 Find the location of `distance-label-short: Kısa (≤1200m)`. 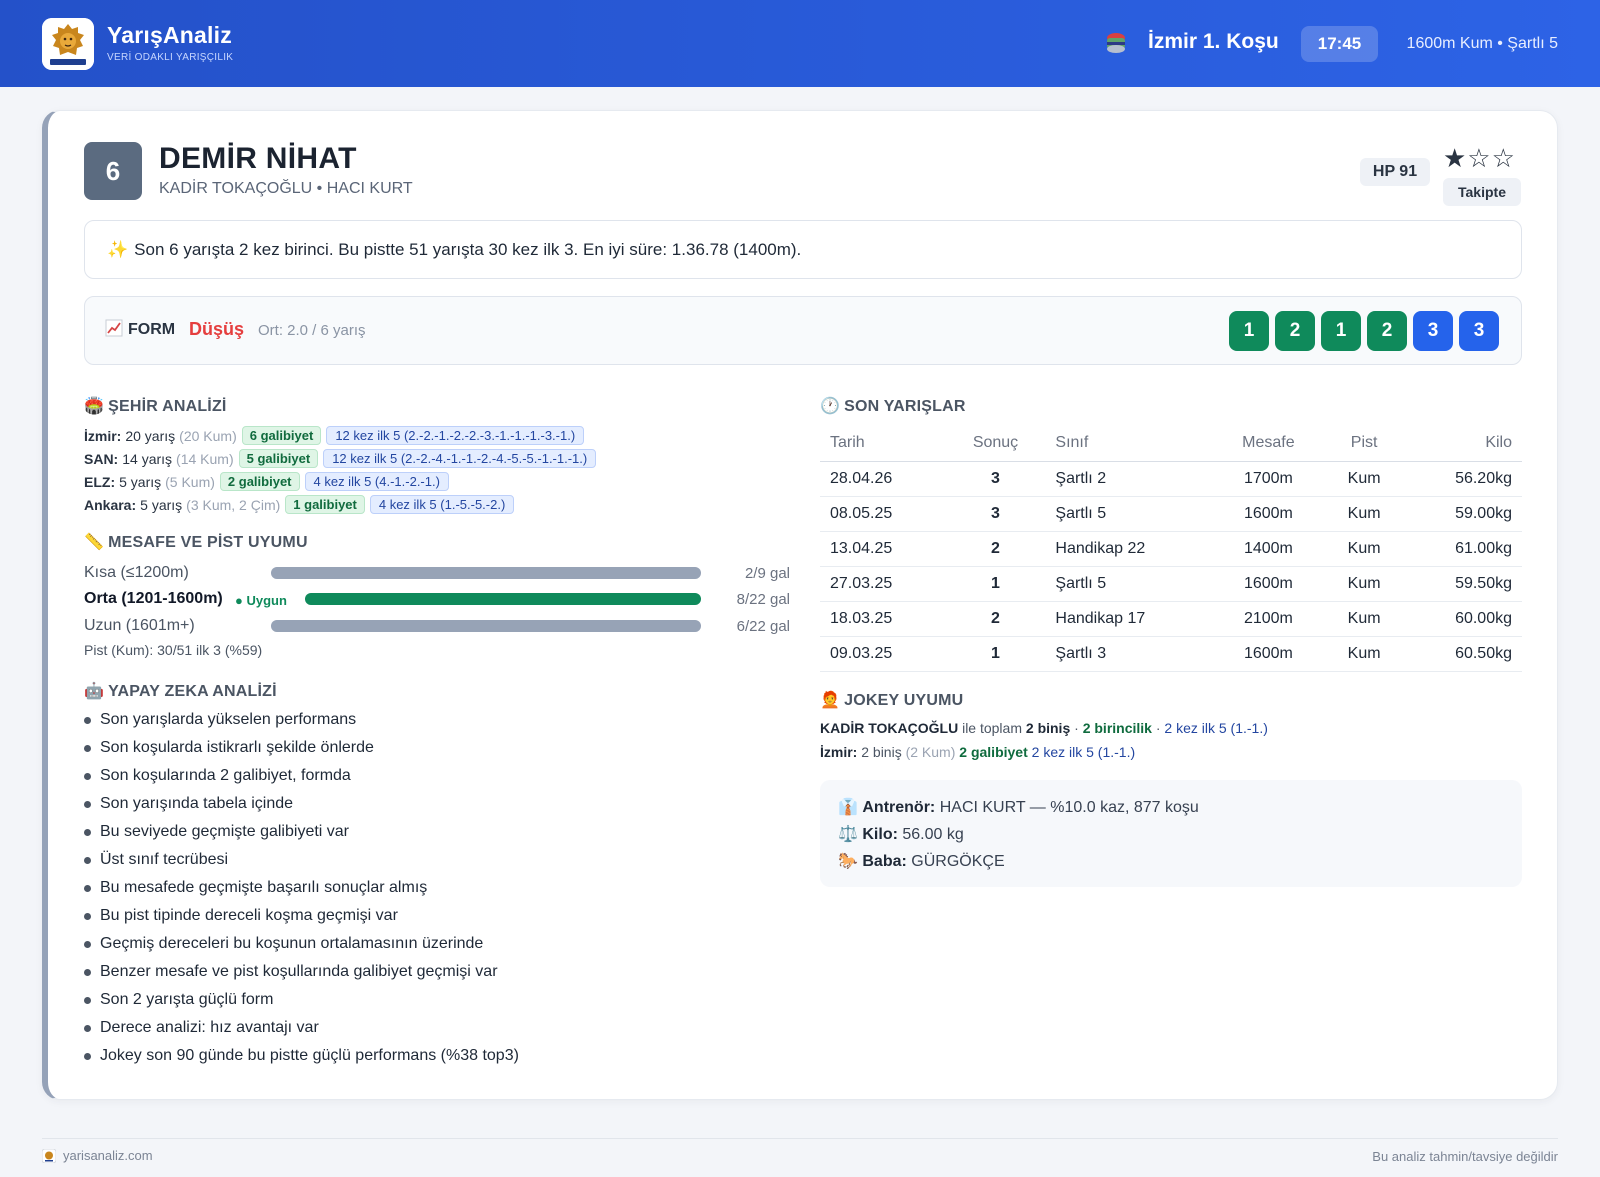

distance-label-short: Kısa (≤1200m) is located at coordinates (136, 572).